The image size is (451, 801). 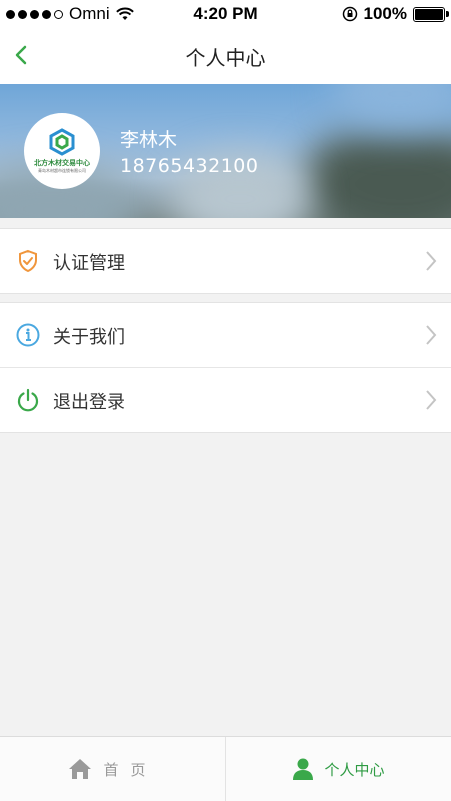 I want to click on menu-item-auth: 认证管理, so click(x=225, y=261).